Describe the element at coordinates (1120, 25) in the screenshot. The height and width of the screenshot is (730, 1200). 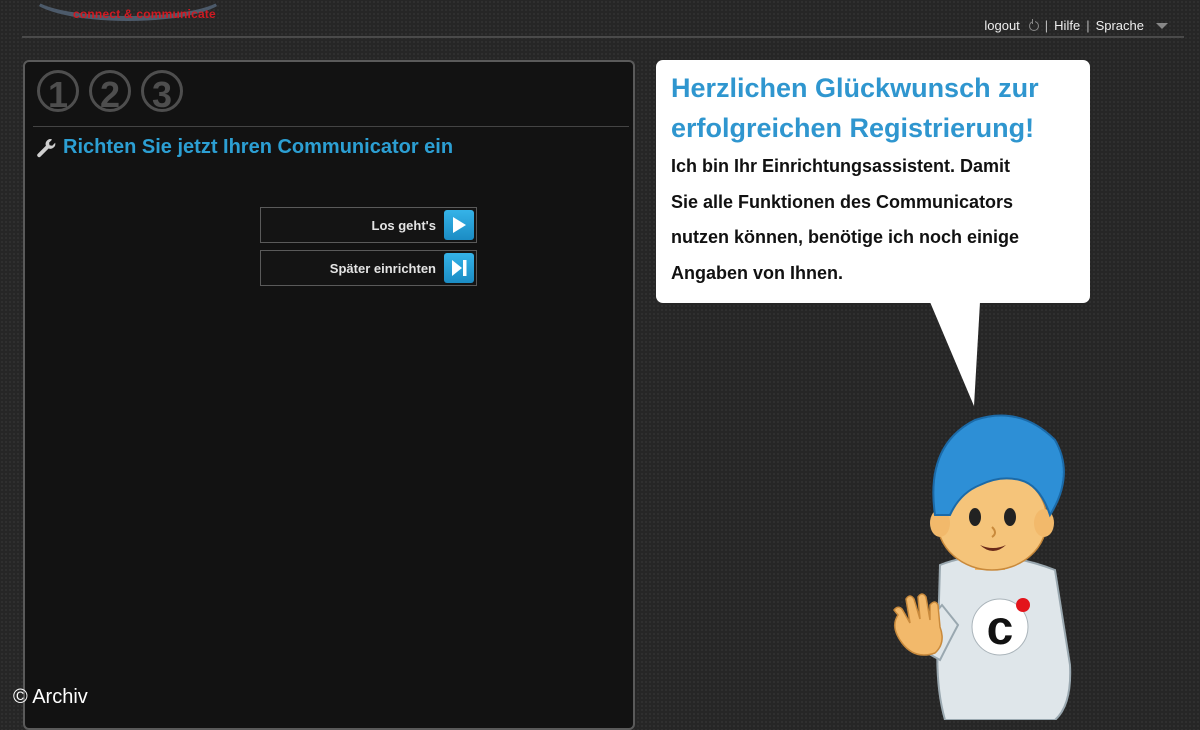
I see `language-link: Sprache` at that location.